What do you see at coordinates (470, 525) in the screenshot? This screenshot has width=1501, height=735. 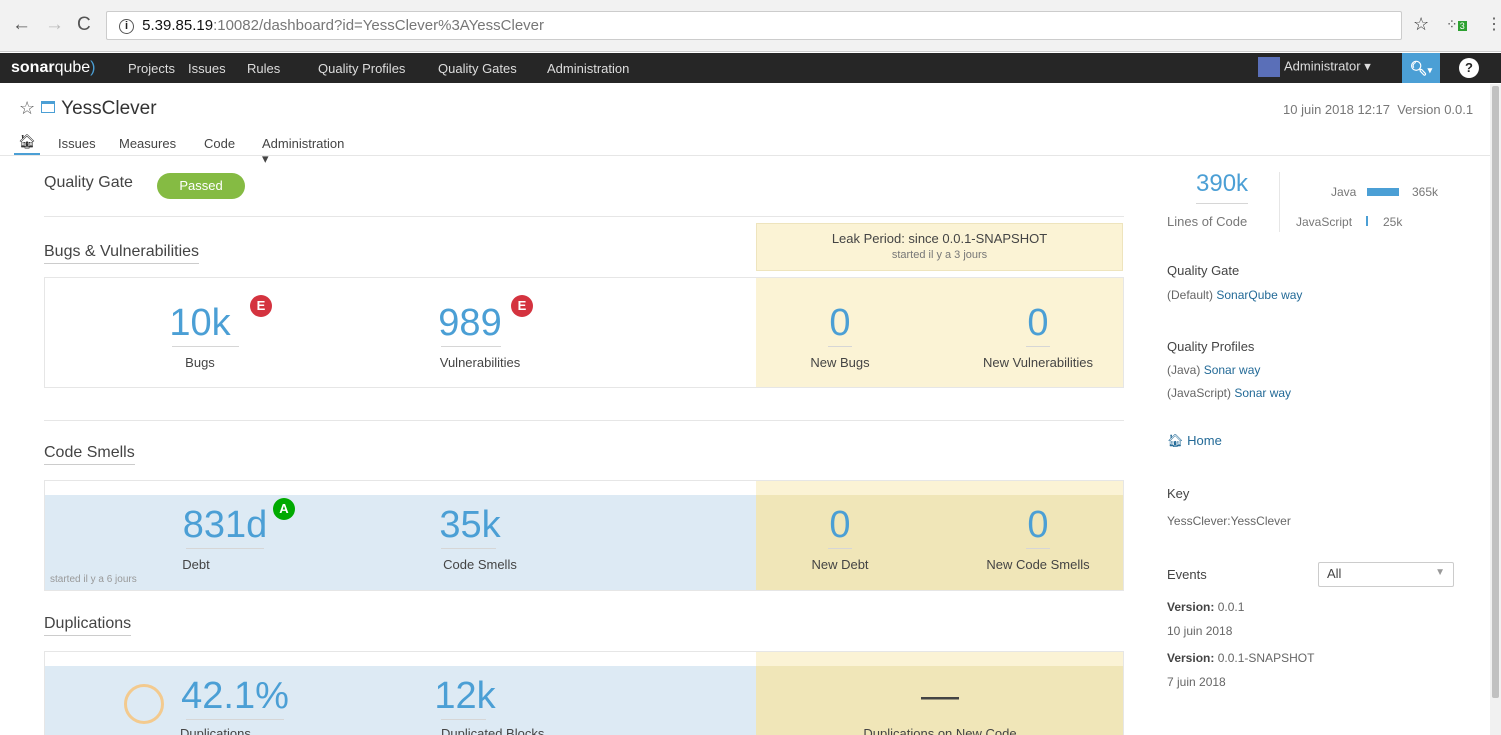 I see `code-smells-value: 35k` at bounding box center [470, 525].